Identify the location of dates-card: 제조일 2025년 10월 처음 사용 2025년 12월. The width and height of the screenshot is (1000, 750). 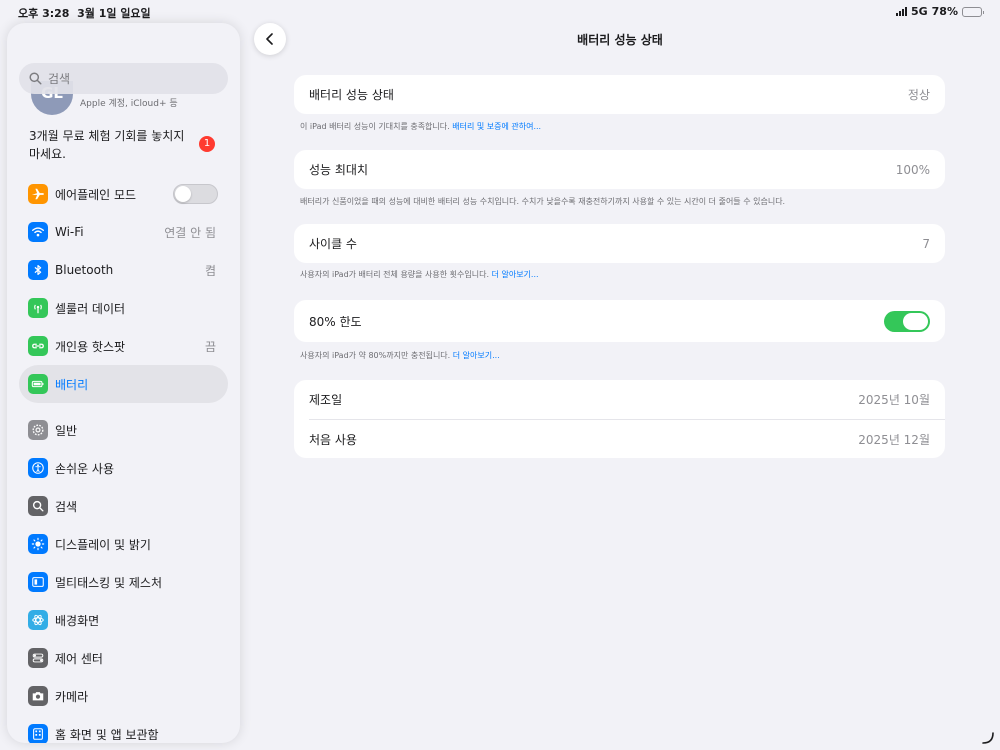
(619, 419).